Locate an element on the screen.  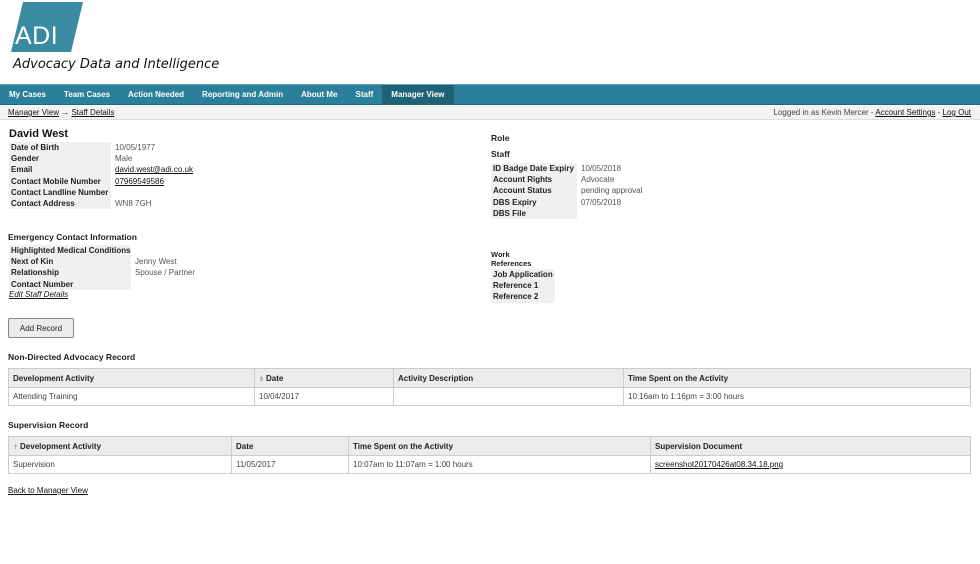
logout-link: Log Out is located at coordinates (957, 112).